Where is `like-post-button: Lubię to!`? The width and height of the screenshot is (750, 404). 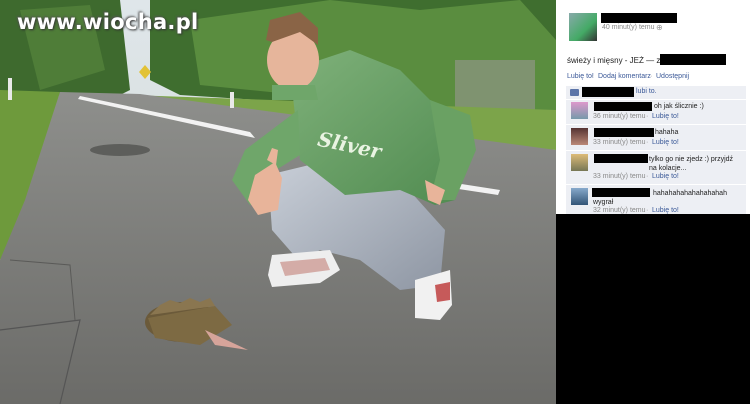
like-post-button: Lubię to! is located at coordinates (580, 76).